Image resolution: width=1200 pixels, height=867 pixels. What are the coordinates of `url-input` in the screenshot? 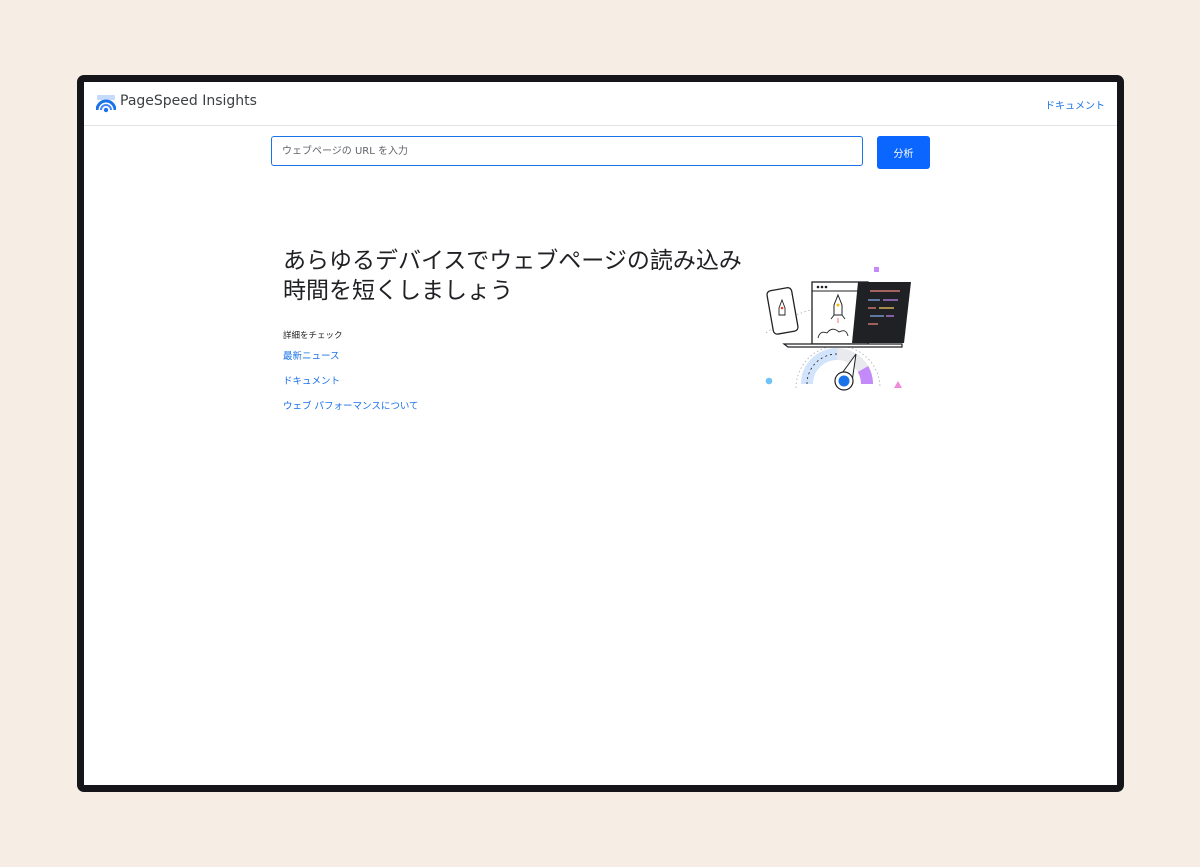 It's located at (567, 151).